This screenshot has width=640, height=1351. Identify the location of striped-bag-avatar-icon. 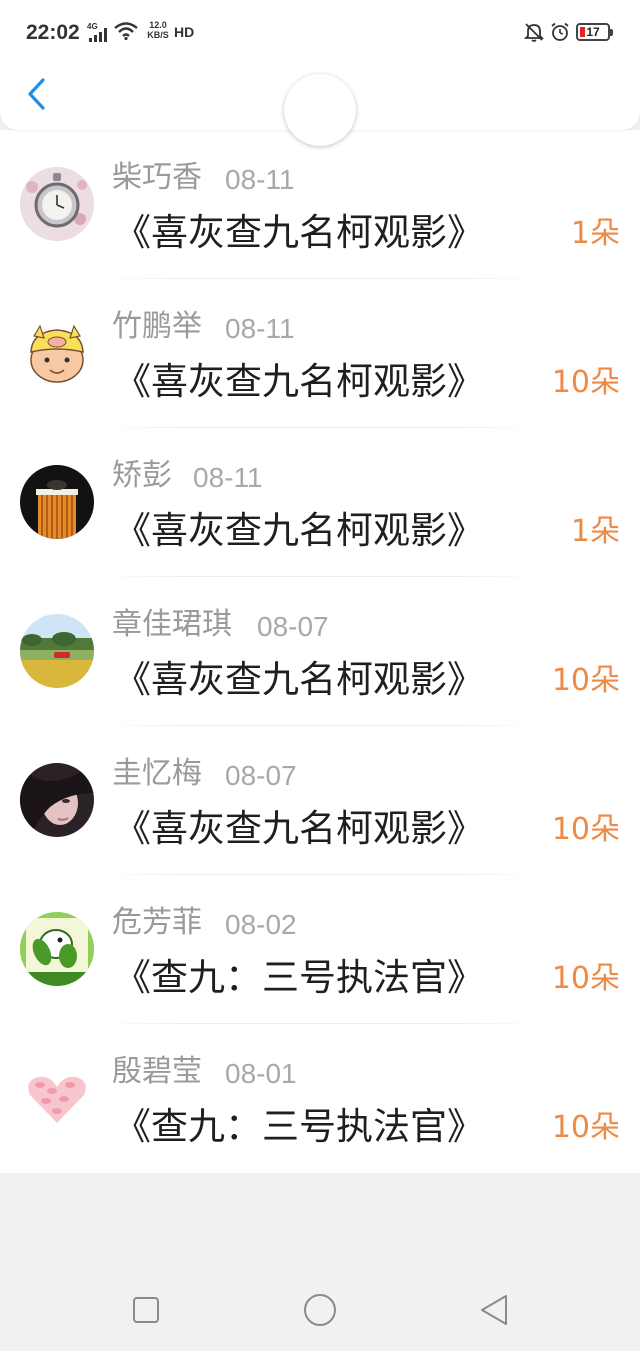
(57, 502).